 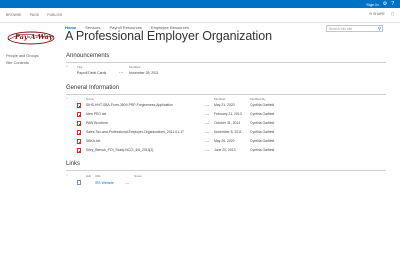 I want to click on search-icon: ⚲, so click(x=379, y=28).